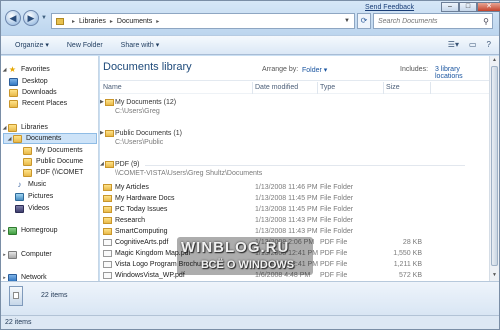 This screenshot has width=500, height=330. What do you see at coordinates (49, 230) in the screenshot?
I see `nav-homegroup: ▸ Homegroup` at bounding box center [49, 230].